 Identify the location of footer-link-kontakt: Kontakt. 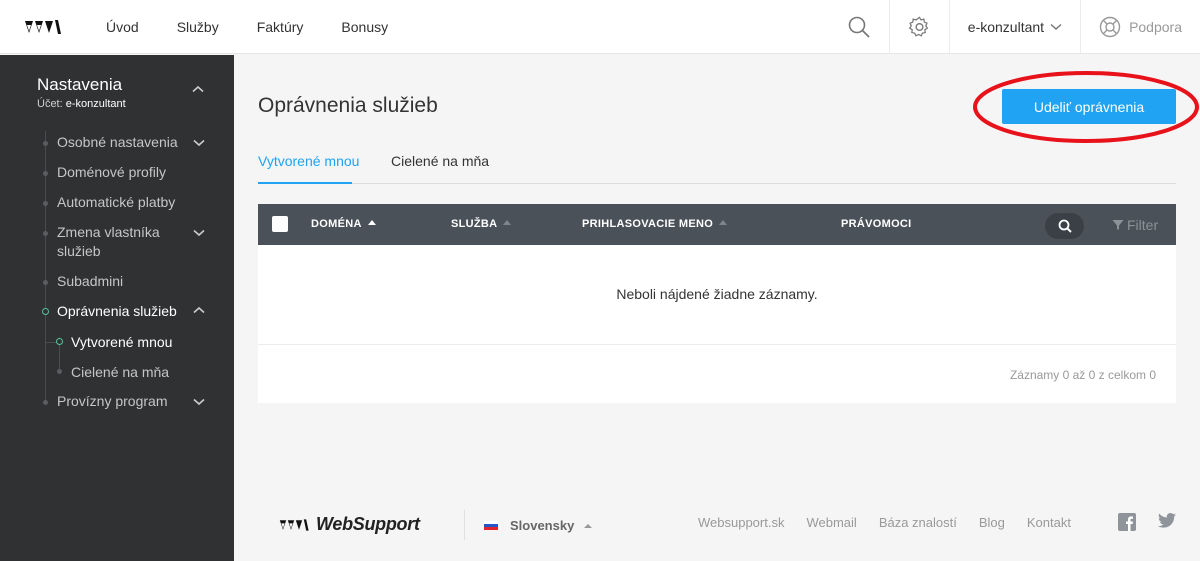
(1049, 522).